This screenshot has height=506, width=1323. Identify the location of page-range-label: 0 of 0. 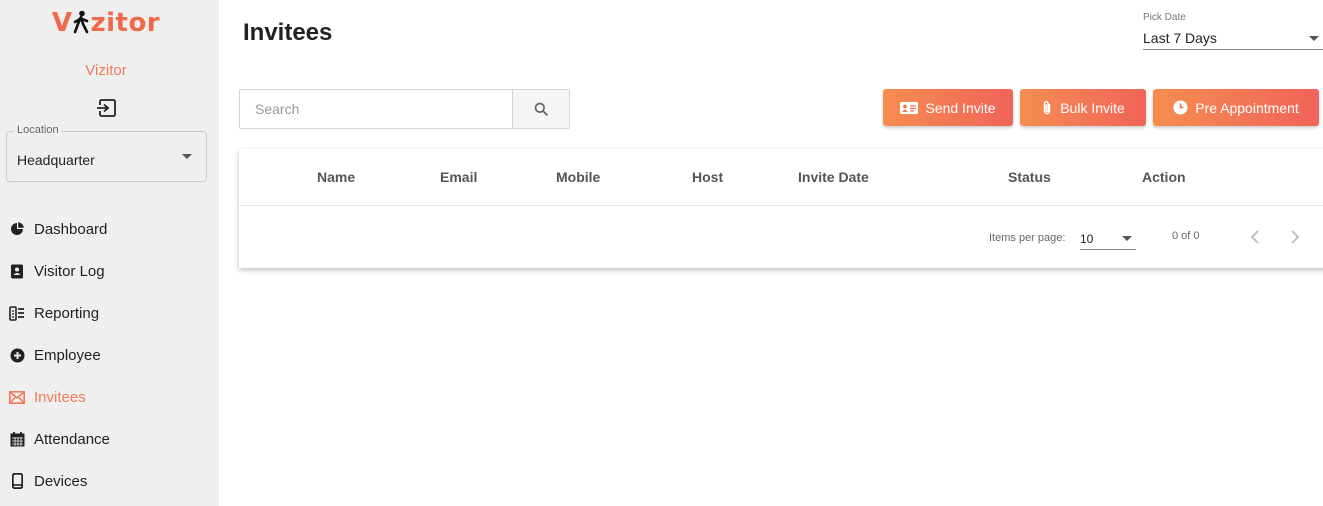
(1186, 236).